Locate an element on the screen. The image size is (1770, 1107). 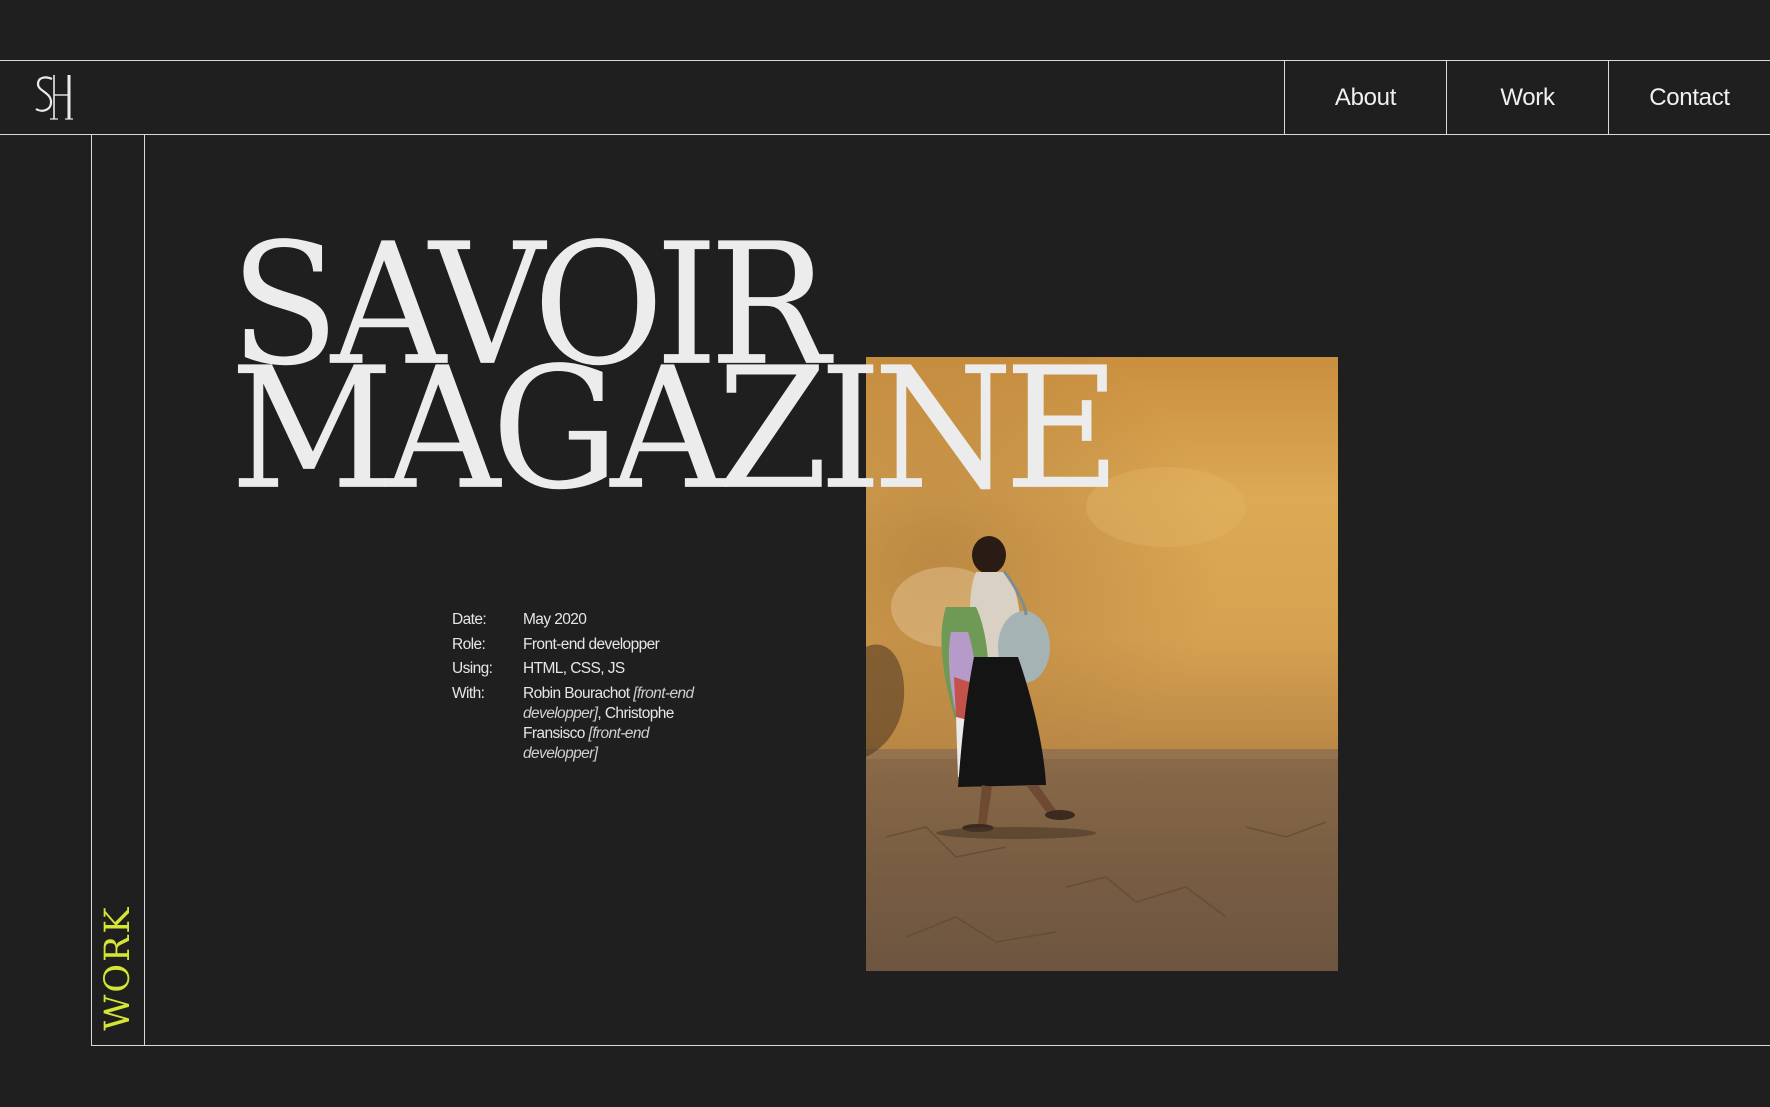
logo-monogram-icon is located at coordinates (54, 97).